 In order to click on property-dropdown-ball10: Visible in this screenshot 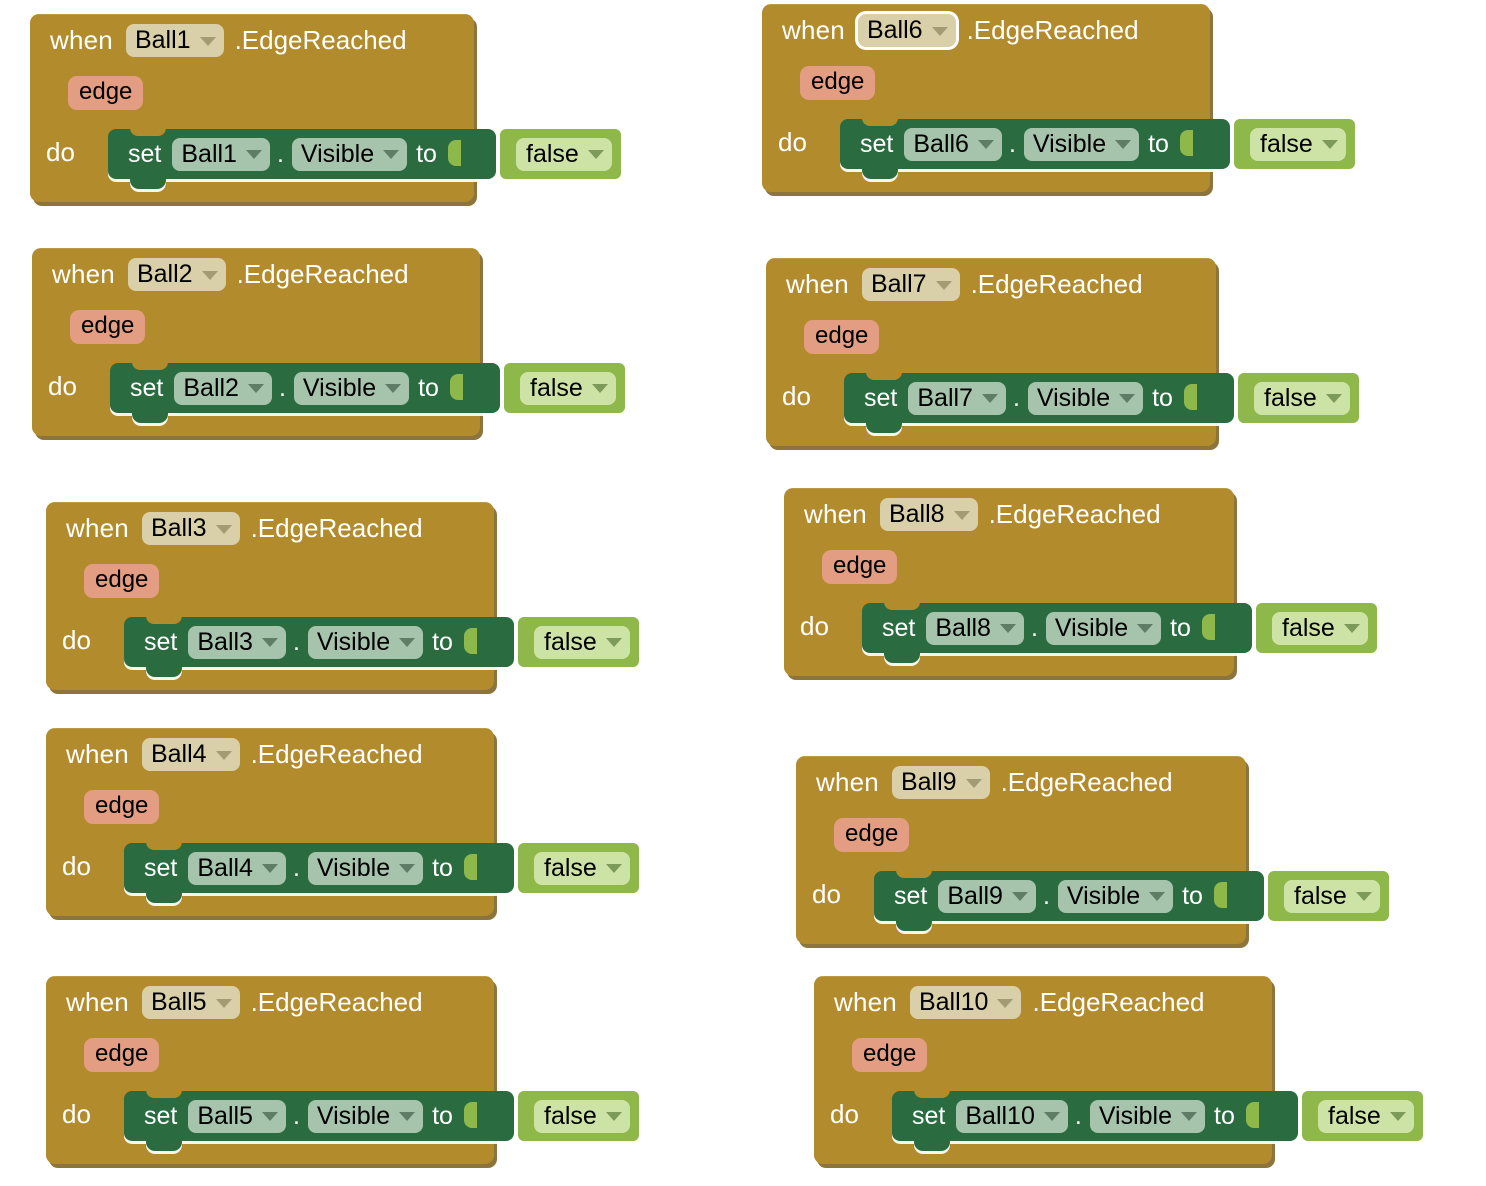, I will do `click(1147, 1116)`.